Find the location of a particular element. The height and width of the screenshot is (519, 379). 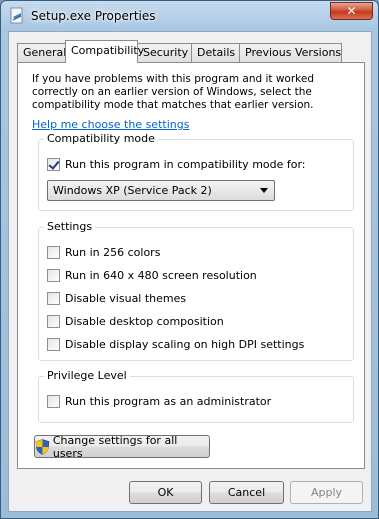

uac-shield-icon is located at coordinates (42, 446).